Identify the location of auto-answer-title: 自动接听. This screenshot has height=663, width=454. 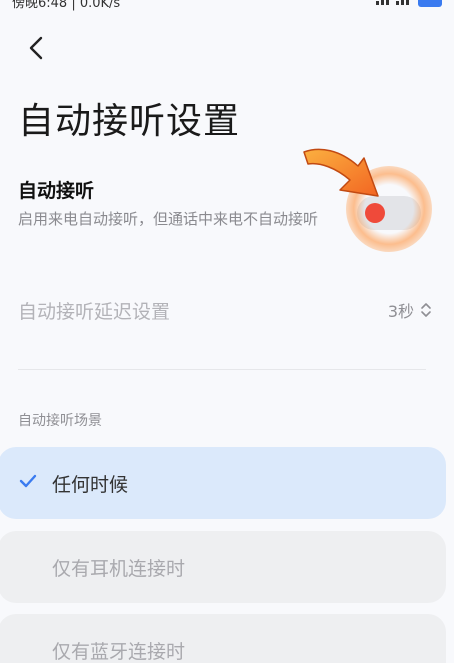
(56, 191).